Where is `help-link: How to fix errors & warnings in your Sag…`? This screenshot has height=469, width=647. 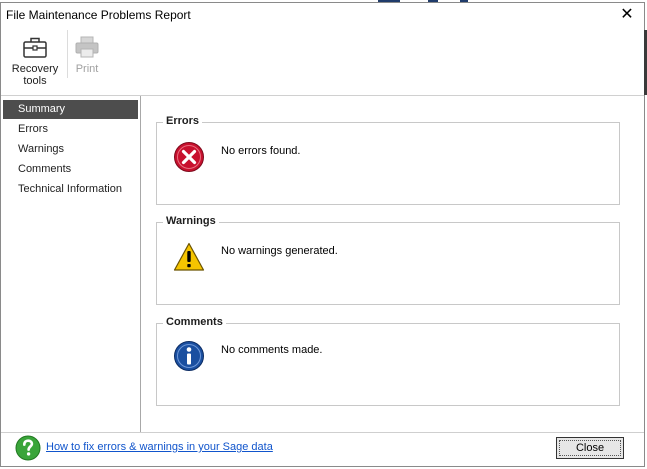
help-link: How to fix errors & warnings in your Sag… is located at coordinates (159, 447).